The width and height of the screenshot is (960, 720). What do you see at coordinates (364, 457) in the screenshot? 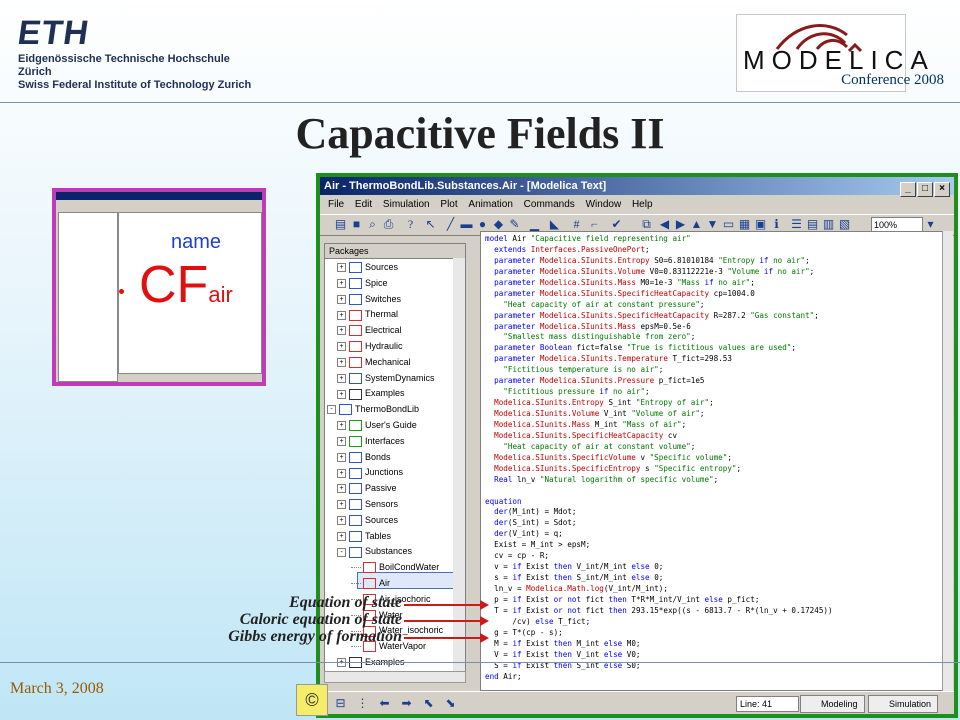
I see `tree-item: + Bonds` at bounding box center [364, 457].